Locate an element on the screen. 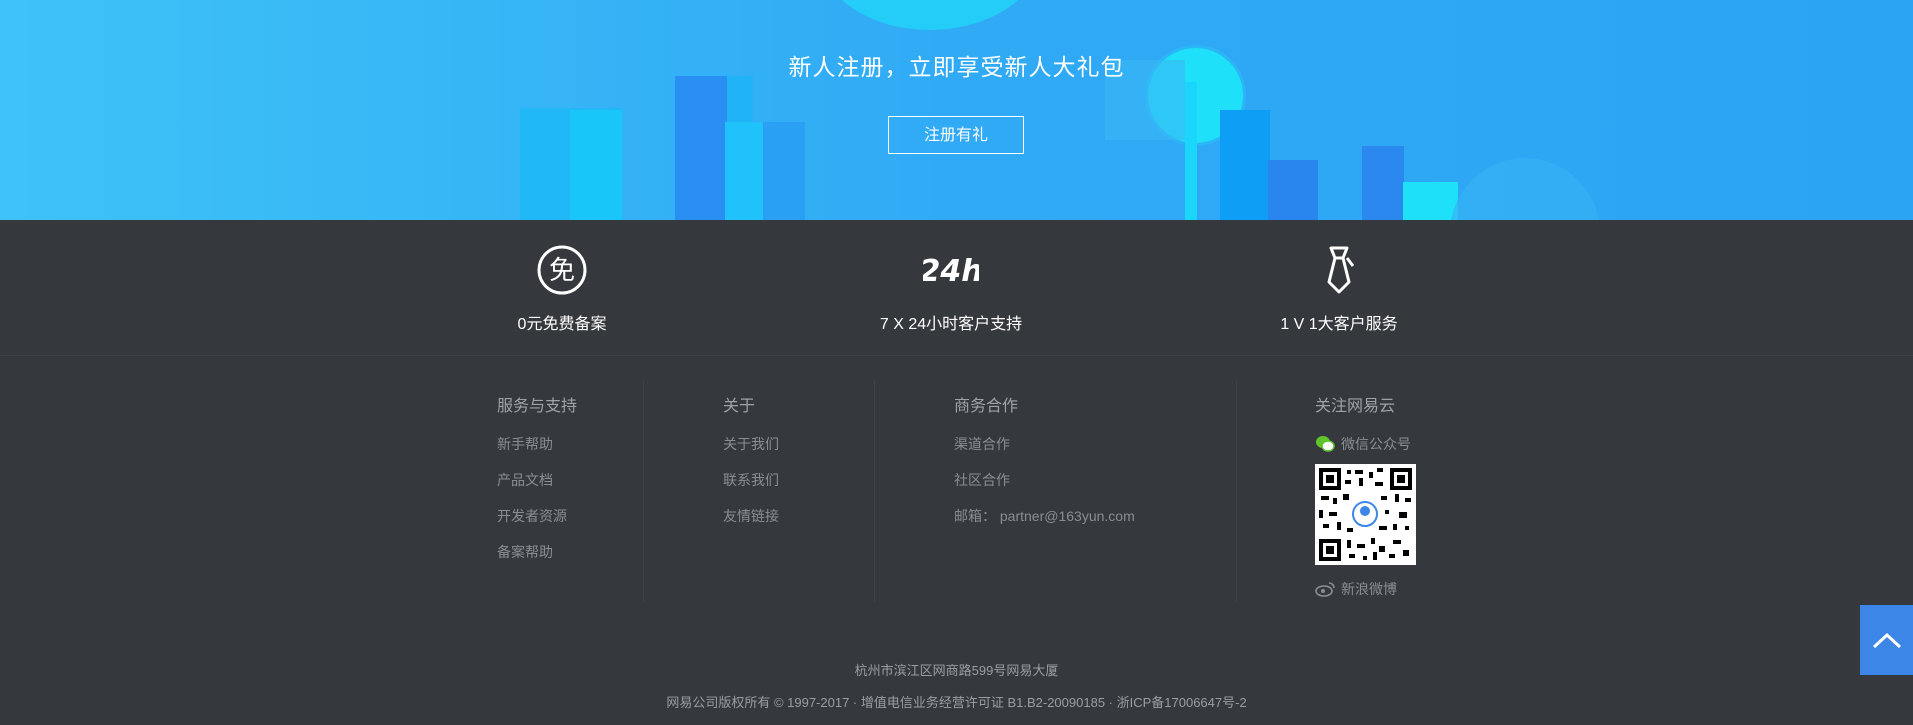  svg-text: 24h is located at coordinates (951, 271).